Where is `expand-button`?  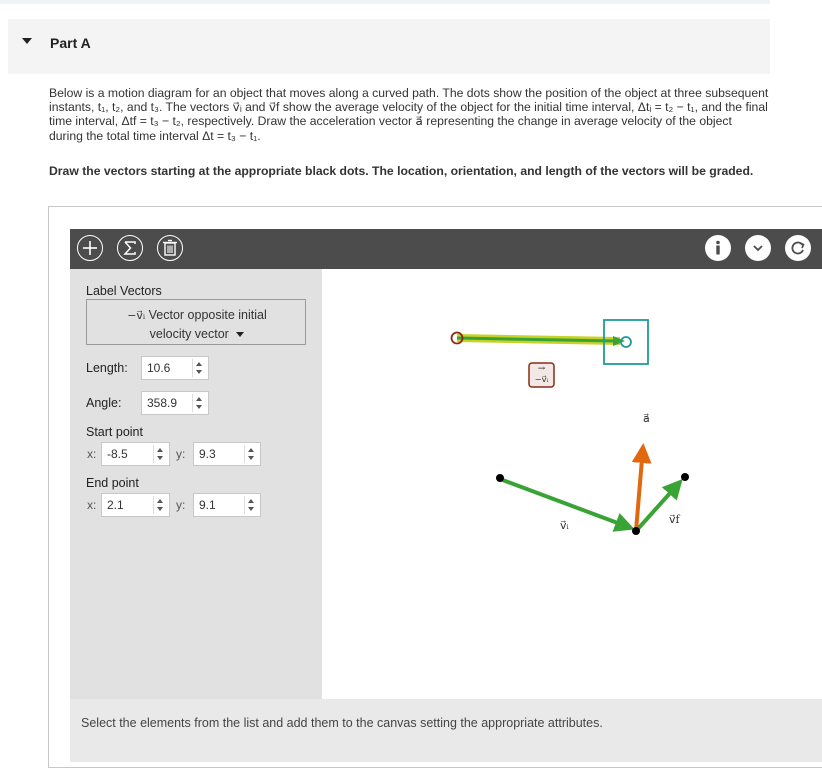 expand-button is located at coordinates (758, 248).